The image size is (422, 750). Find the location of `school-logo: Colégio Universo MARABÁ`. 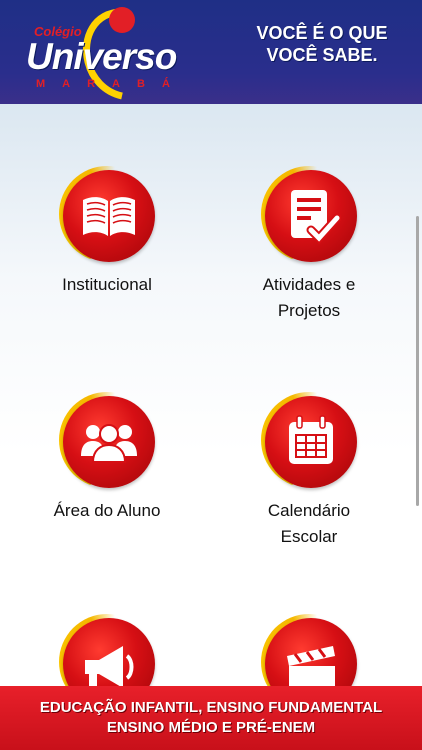

school-logo: Colégio Universo MARABÁ is located at coordinates (114, 53).